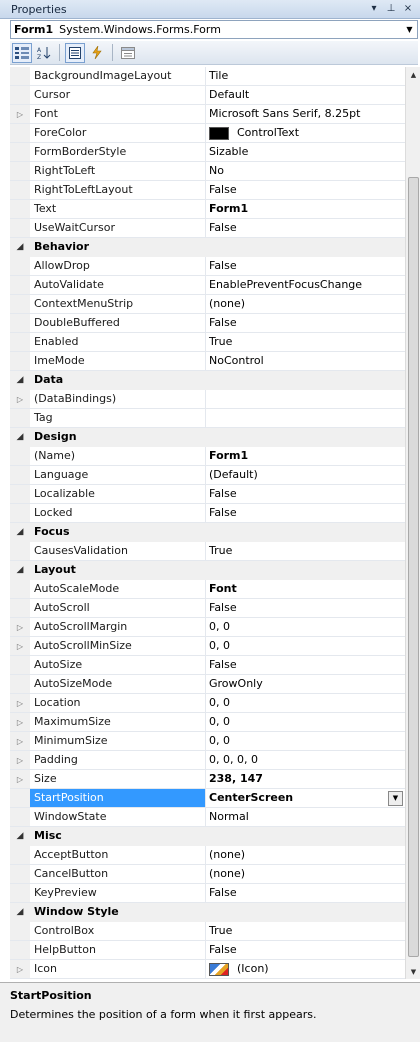  I want to click on property-row: Localizable False, so click(207, 494).